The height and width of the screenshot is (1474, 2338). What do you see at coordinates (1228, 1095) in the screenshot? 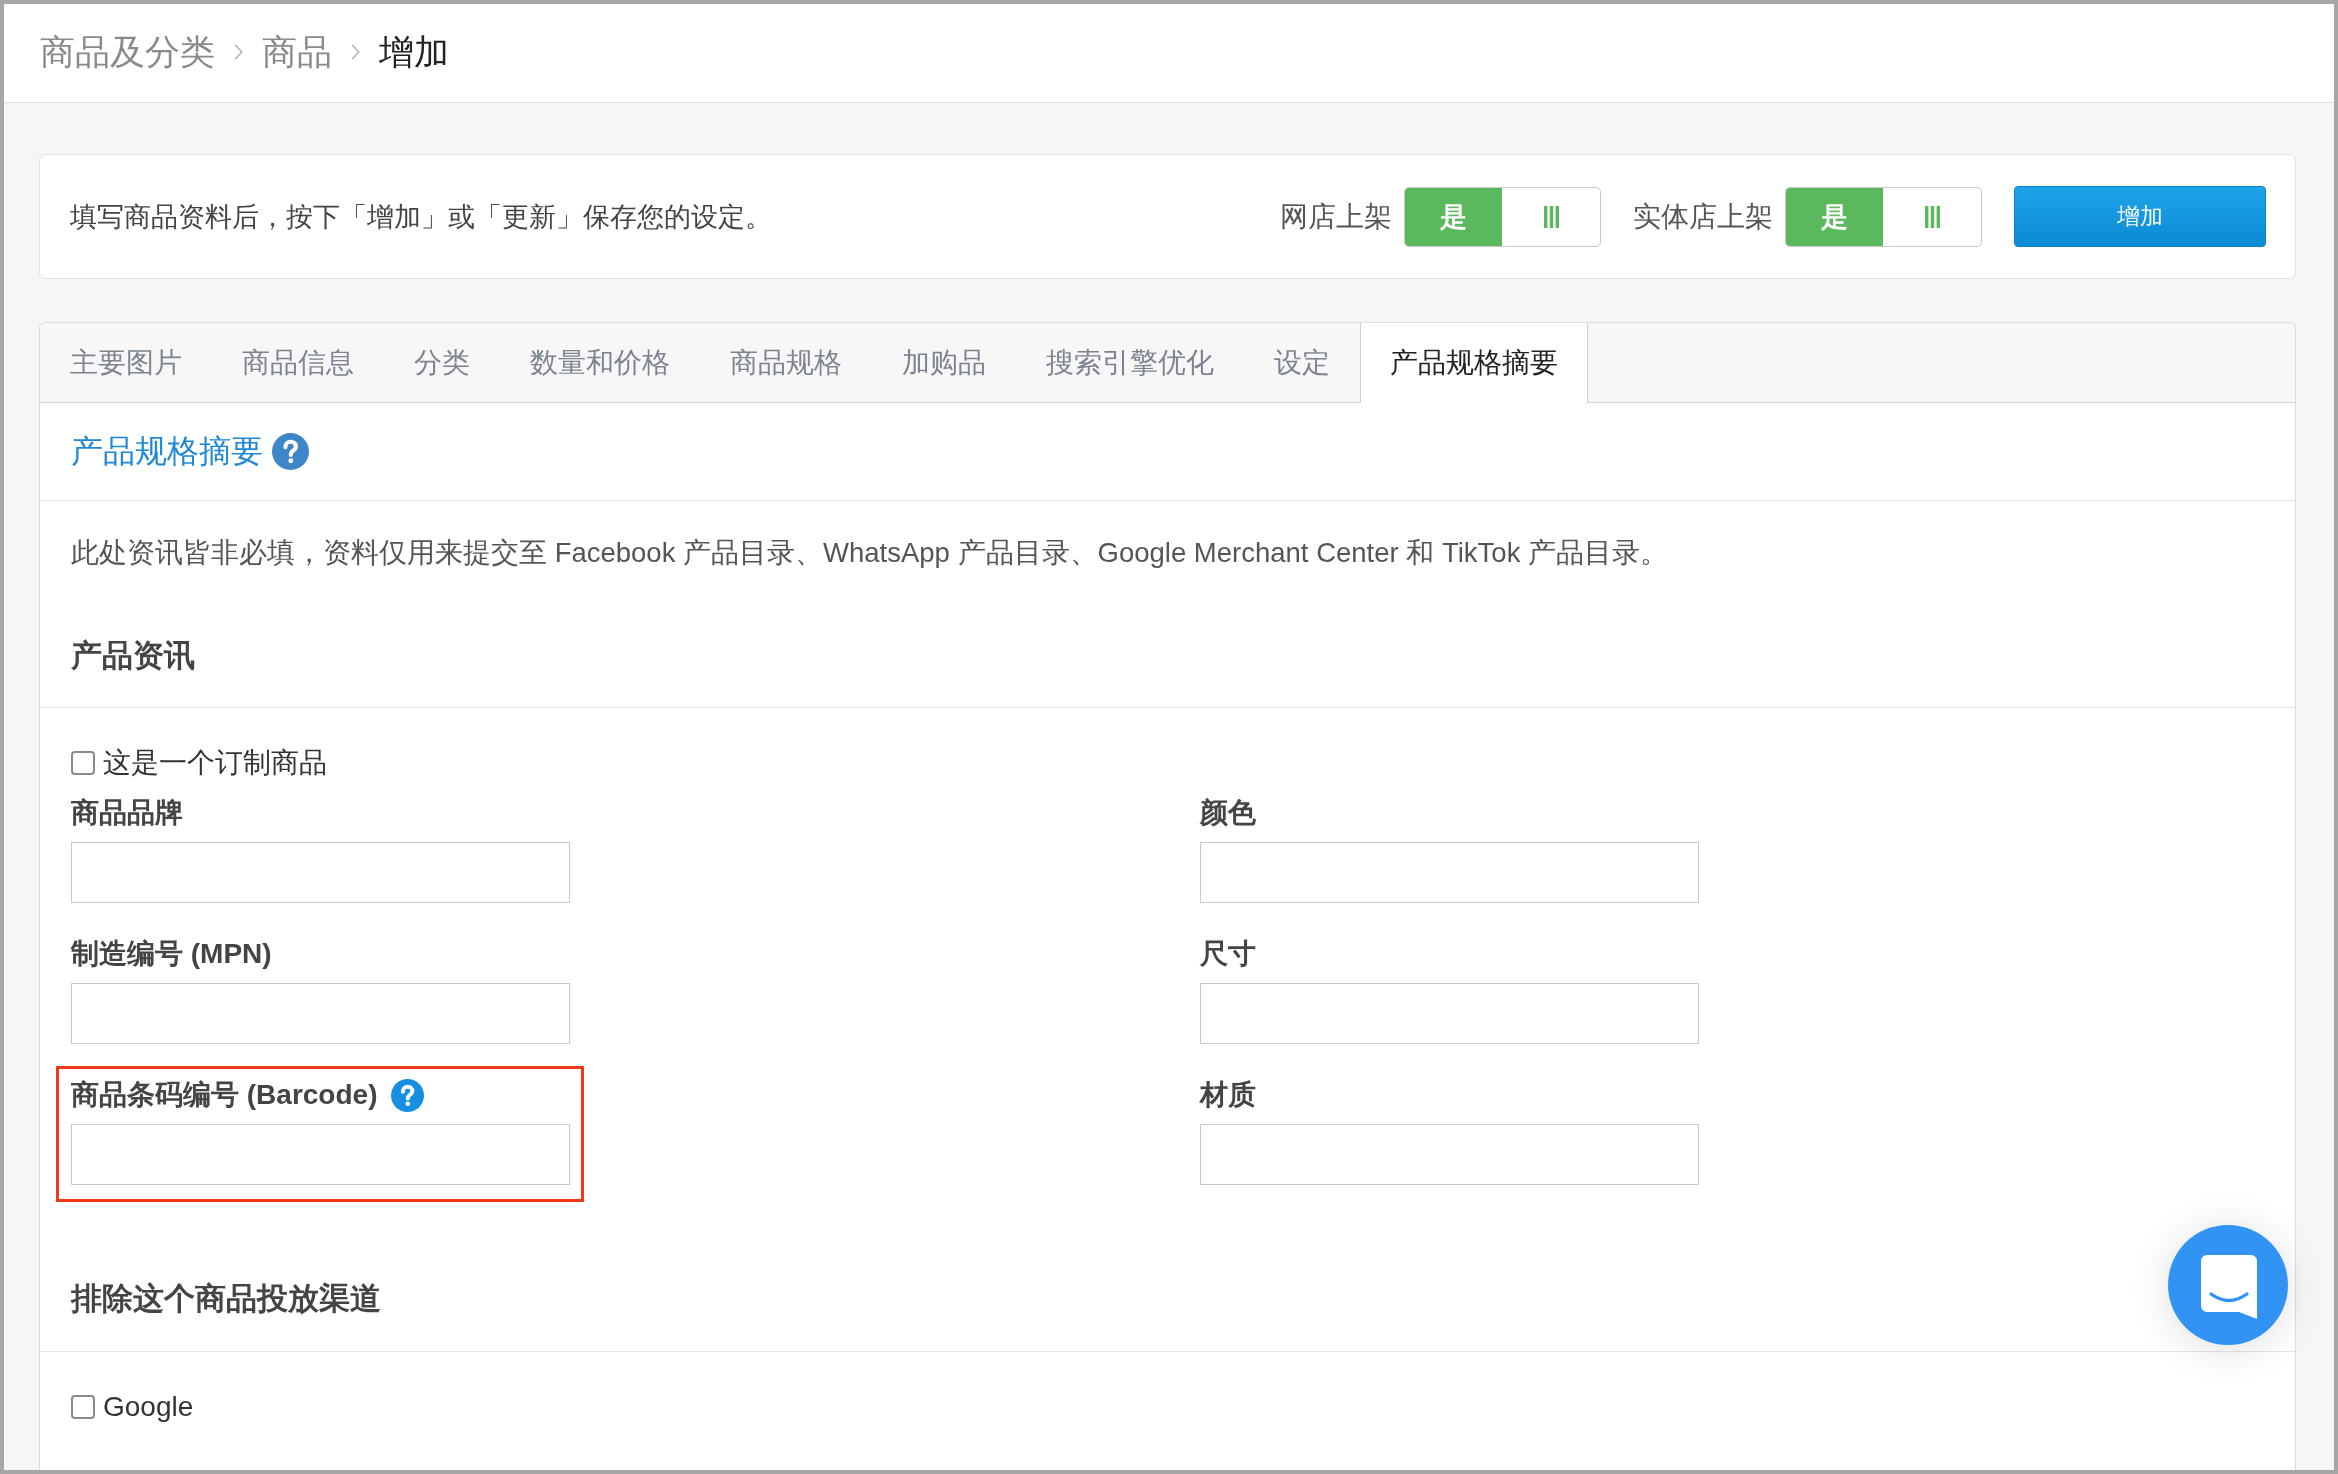
I see `field-label: 材质` at bounding box center [1228, 1095].